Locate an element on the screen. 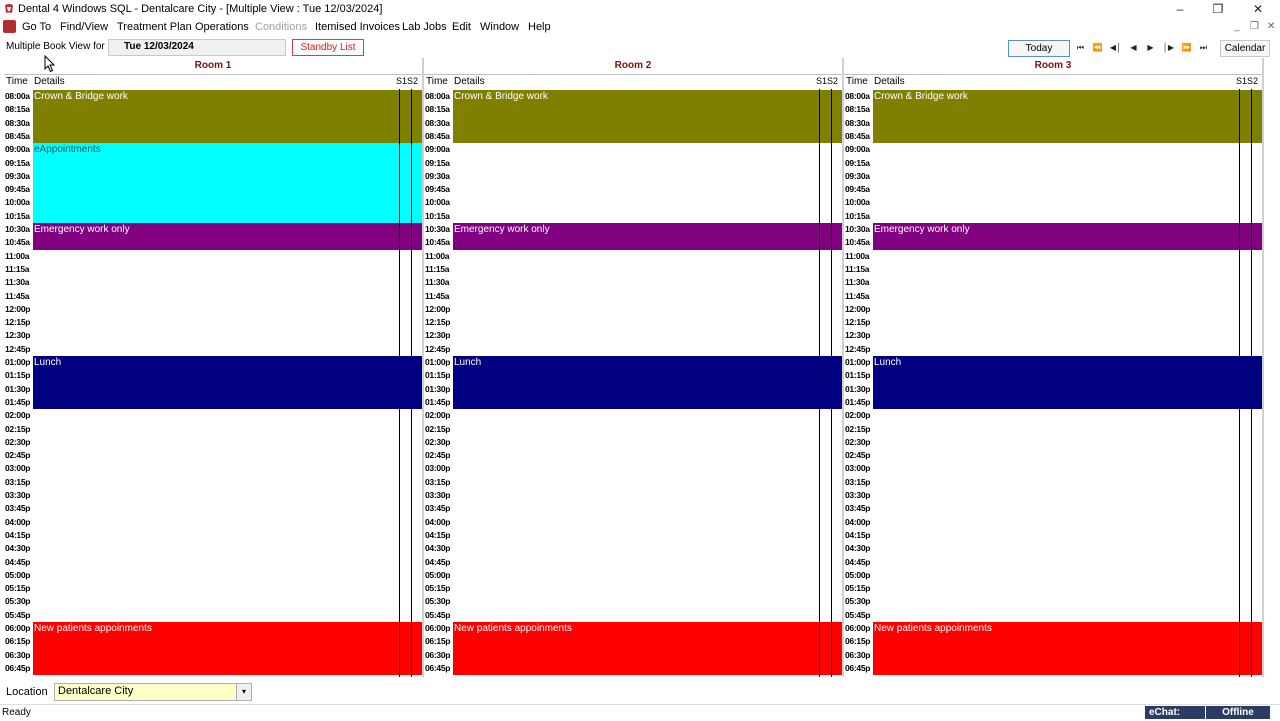 The width and height of the screenshot is (1280, 721). time-slot: 09:45a is located at coordinates (633, 189).